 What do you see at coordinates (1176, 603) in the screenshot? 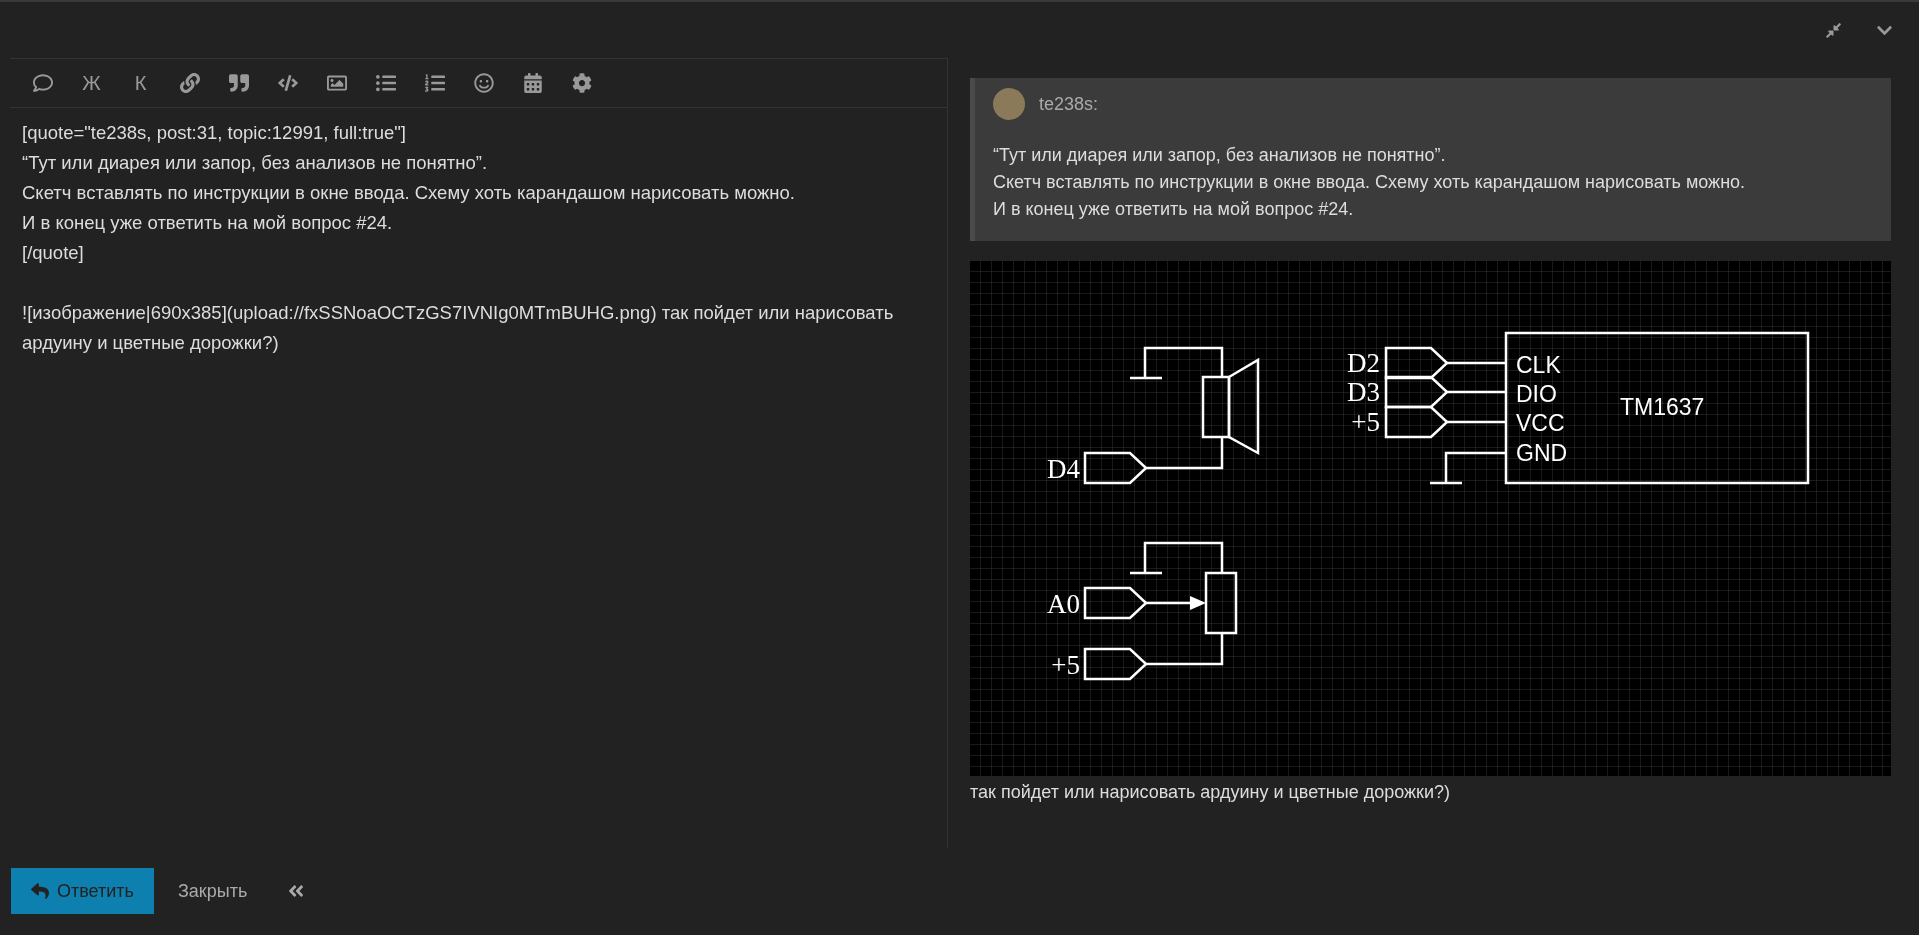
I see `wiper-arrow` at bounding box center [1176, 603].